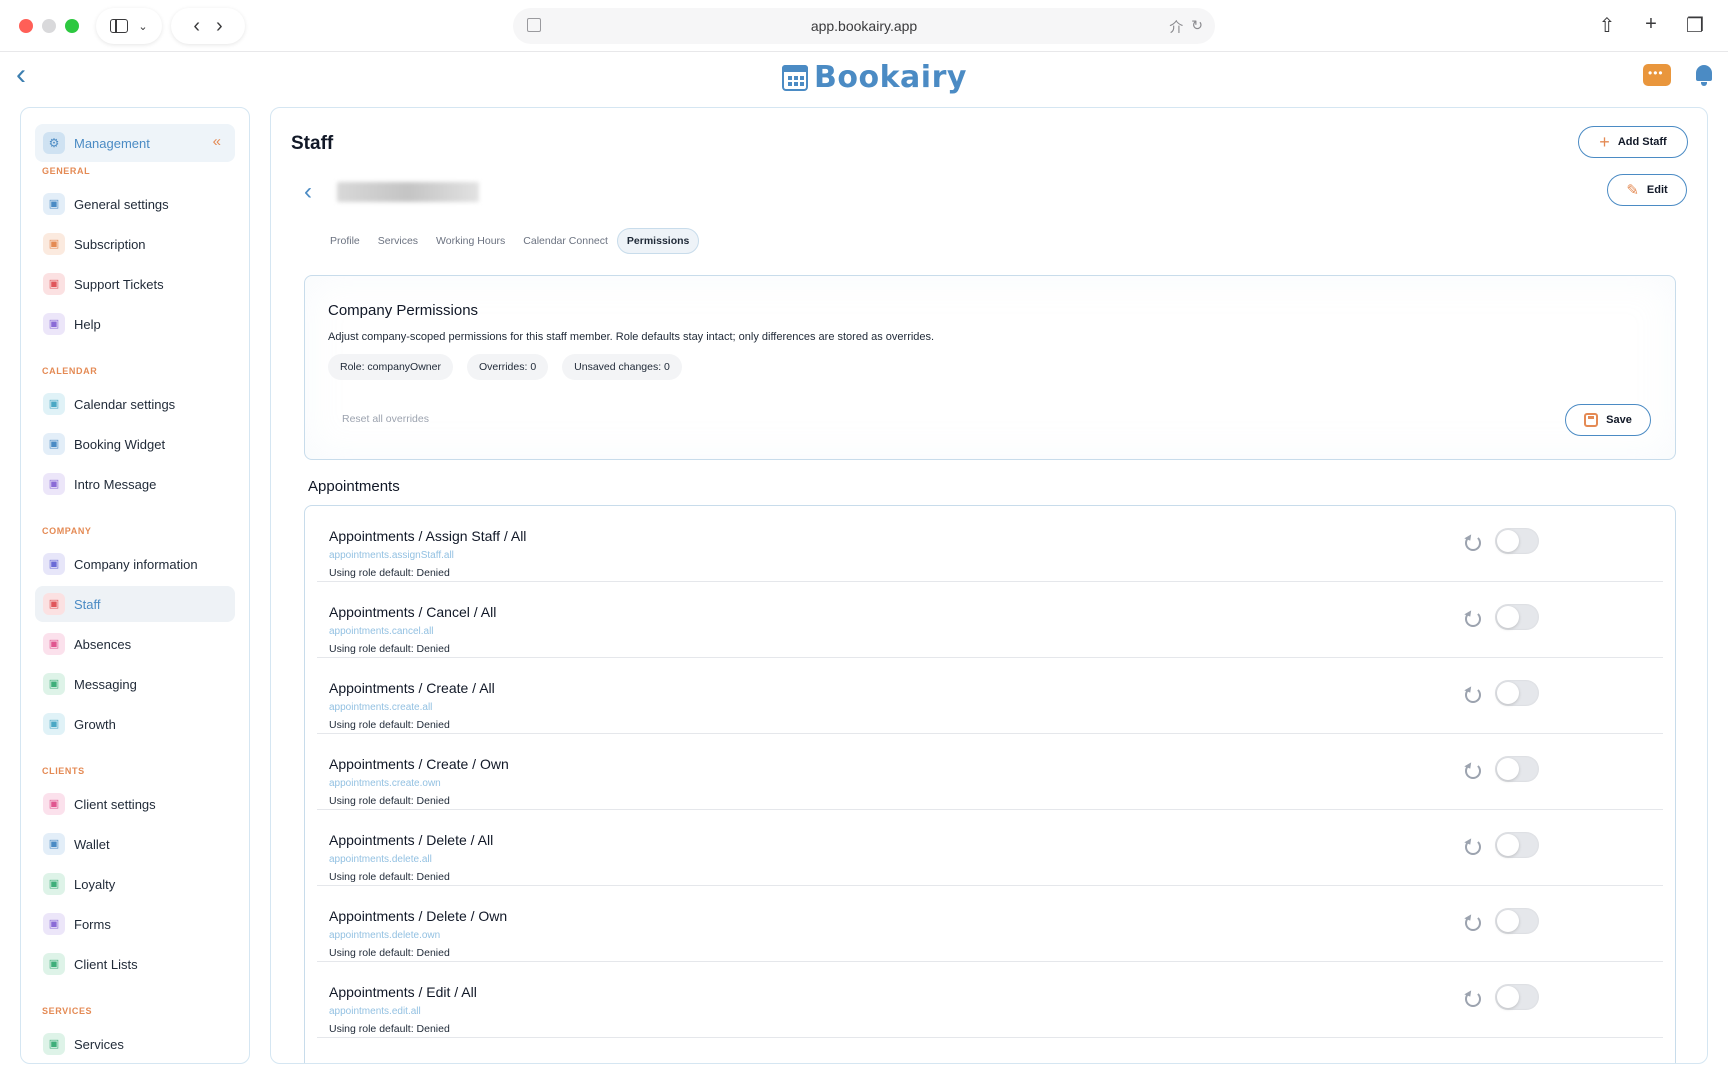  I want to click on permission-title: Appointments / Assign Staff / All, so click(428, 536).